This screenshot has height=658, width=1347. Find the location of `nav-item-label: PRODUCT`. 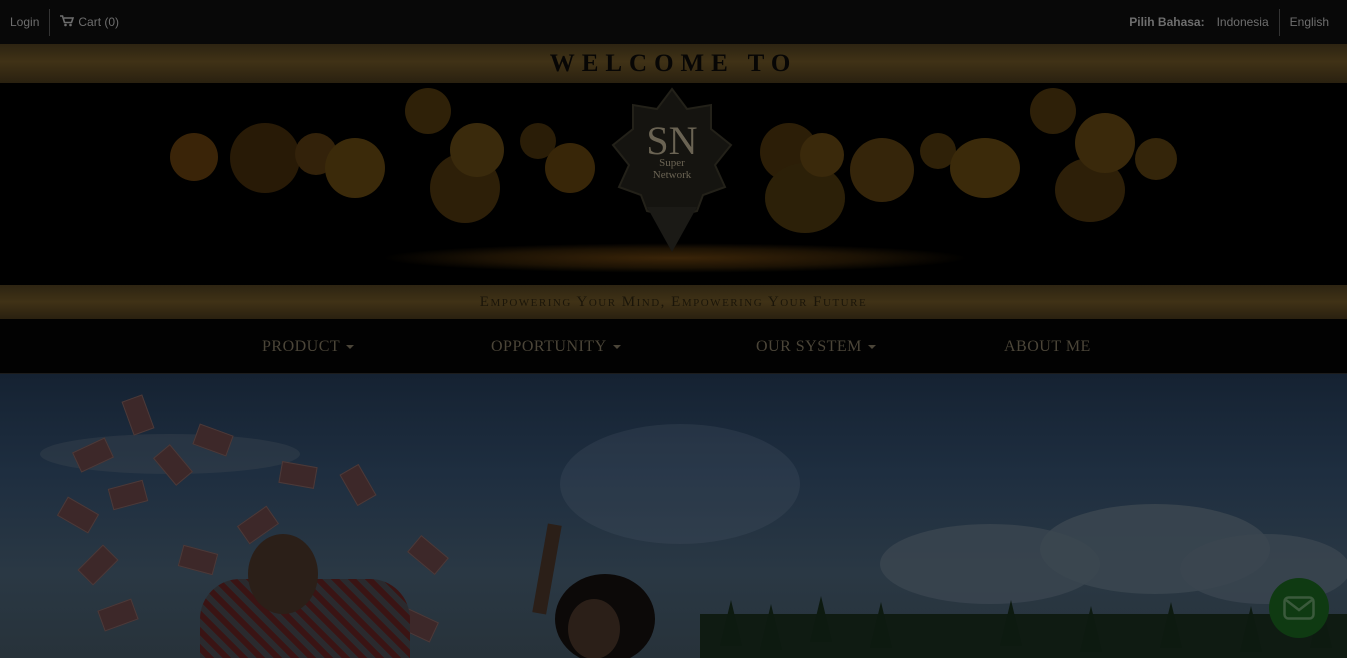

nav-item-label: PRODUCT is located at coordinates (301, 346).